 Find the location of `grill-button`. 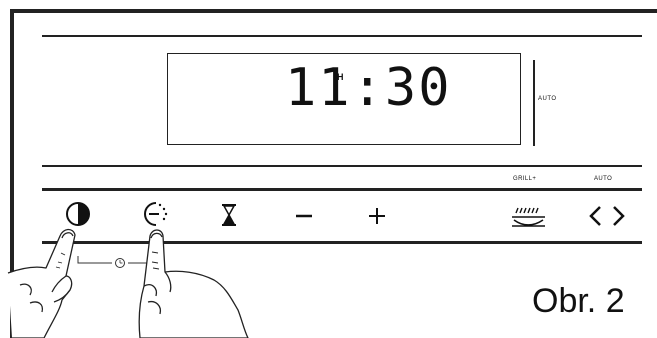

grill-button is located at coordinates (528, 217).